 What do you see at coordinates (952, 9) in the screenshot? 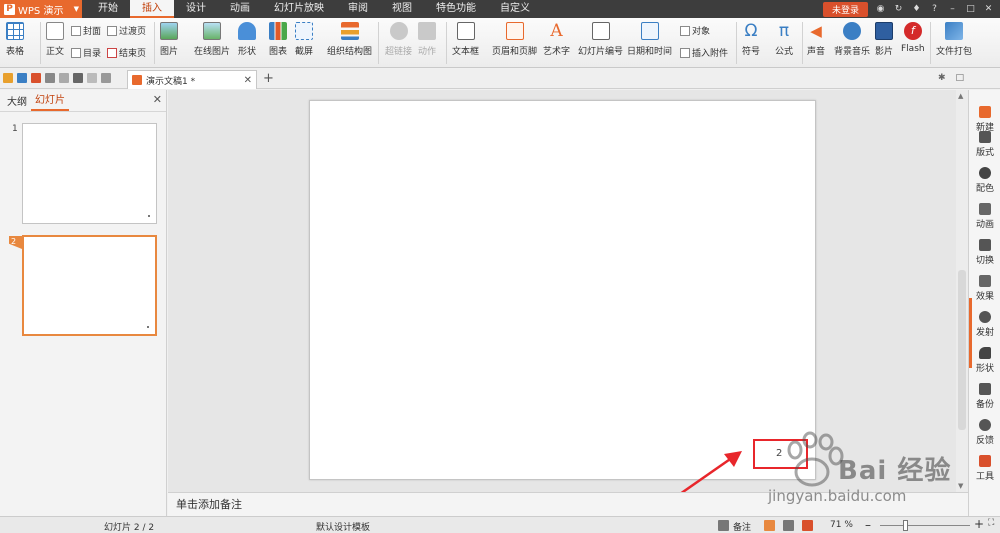
I see `minimize-icon: –` at bounding box center [952, 9].